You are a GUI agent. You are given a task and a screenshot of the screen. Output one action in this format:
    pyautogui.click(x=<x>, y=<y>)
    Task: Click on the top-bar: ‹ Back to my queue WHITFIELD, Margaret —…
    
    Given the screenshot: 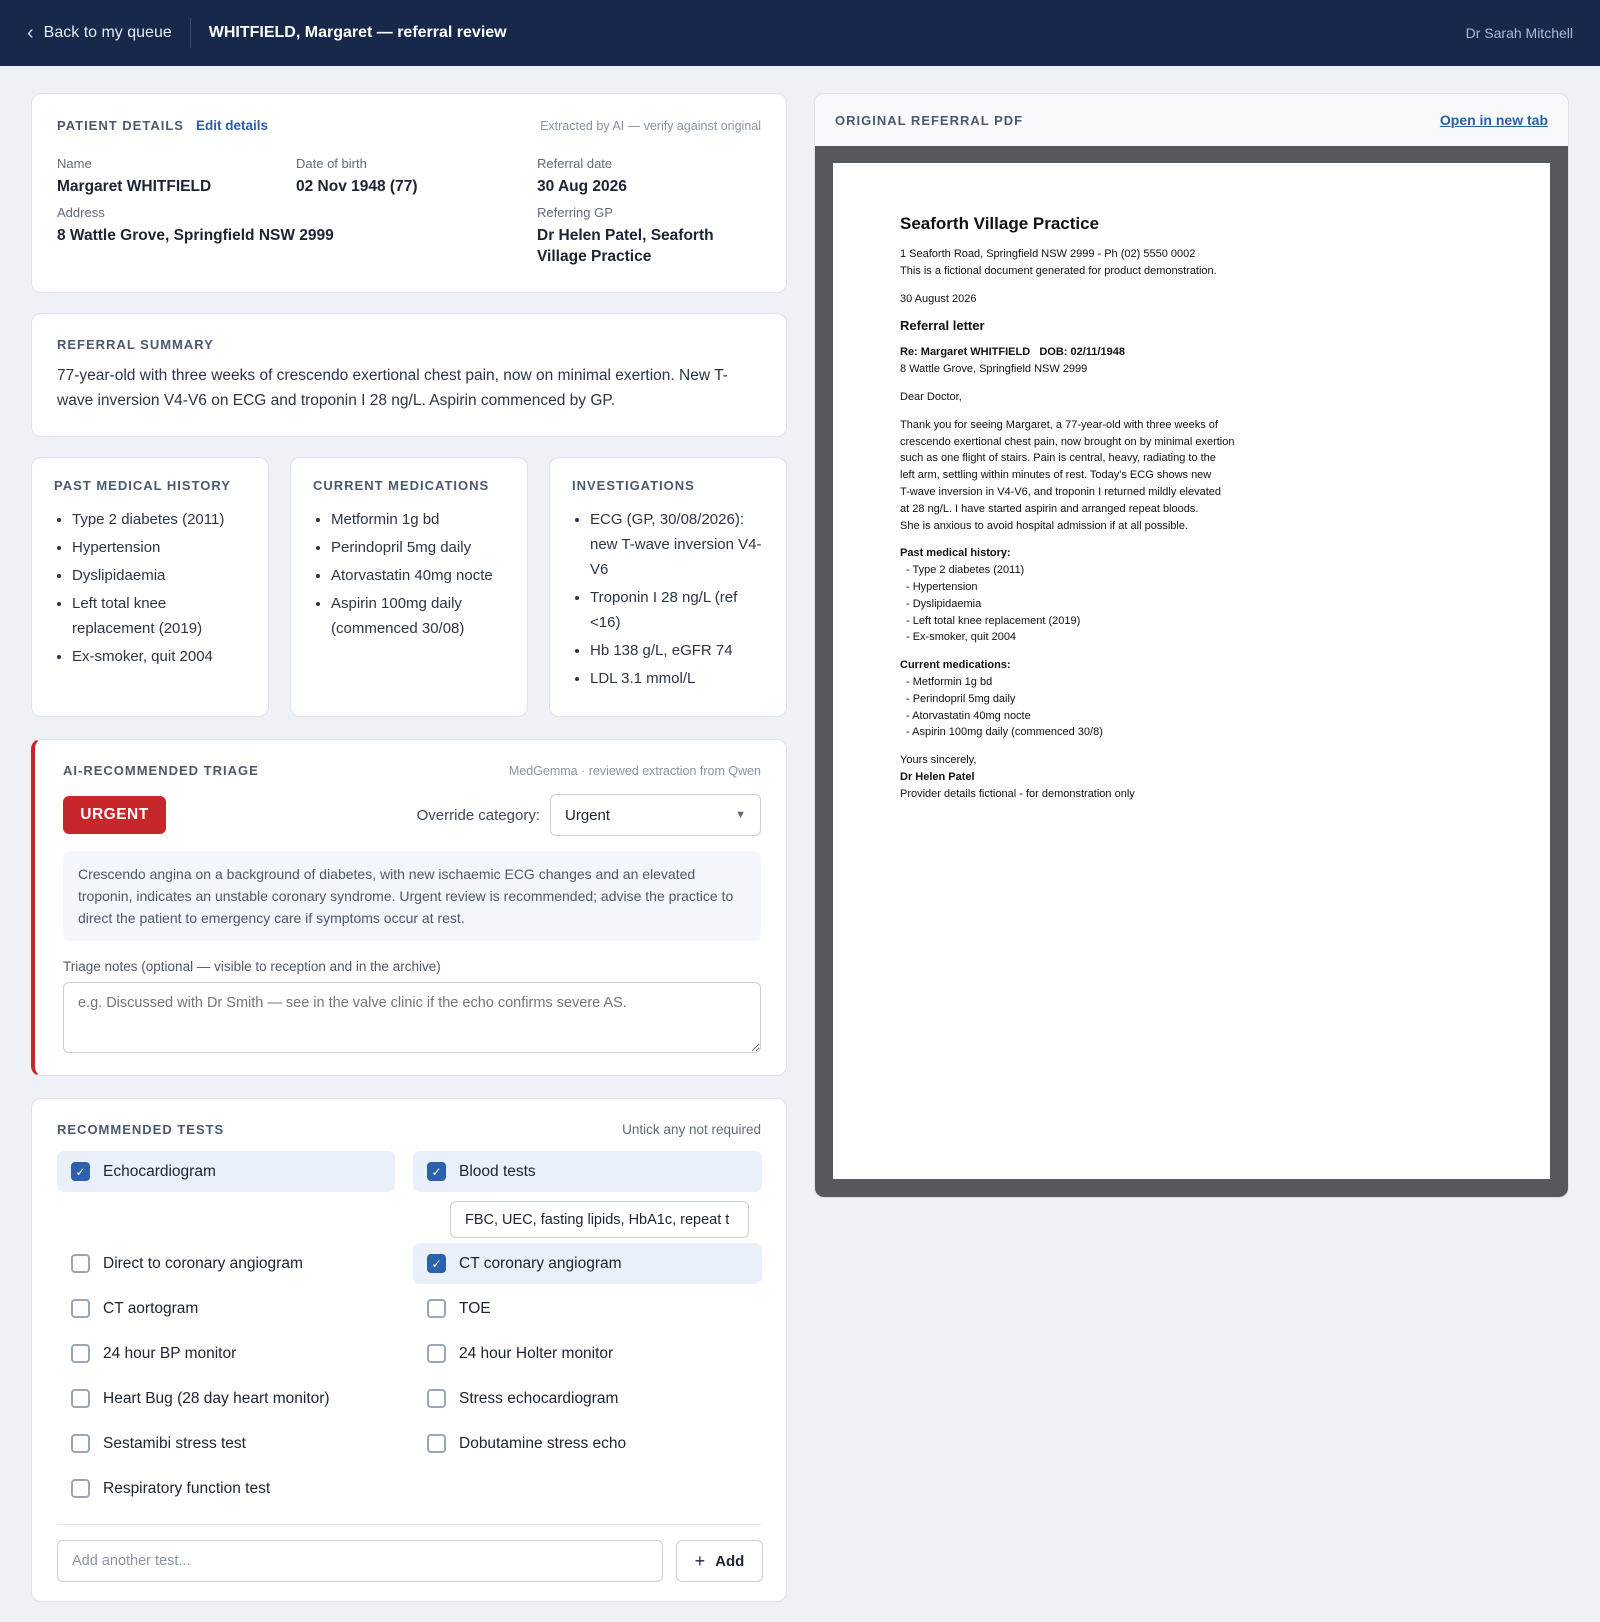 What is the action you would take?
    pyautogui.click(x=800, y=33)
    